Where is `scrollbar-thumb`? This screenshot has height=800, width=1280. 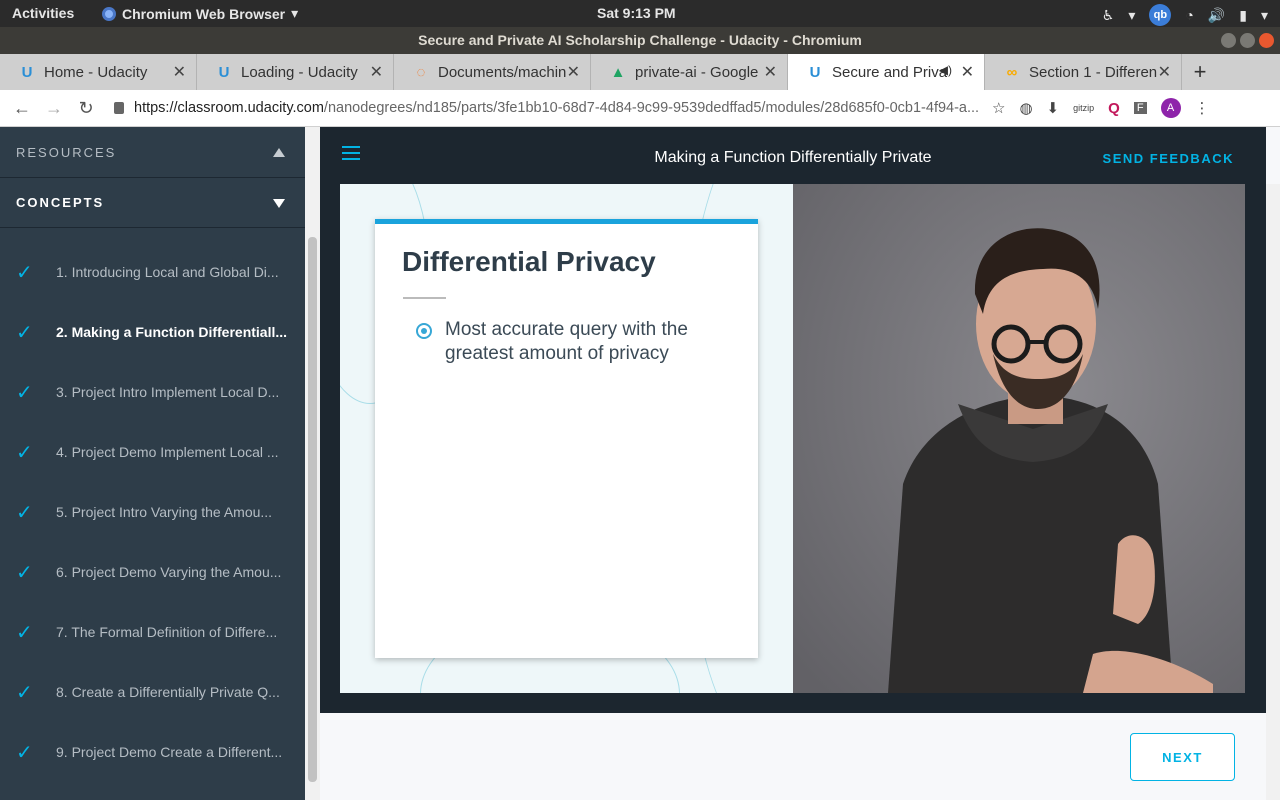 scrollbar-thumb is located at coordinates (312, 509).